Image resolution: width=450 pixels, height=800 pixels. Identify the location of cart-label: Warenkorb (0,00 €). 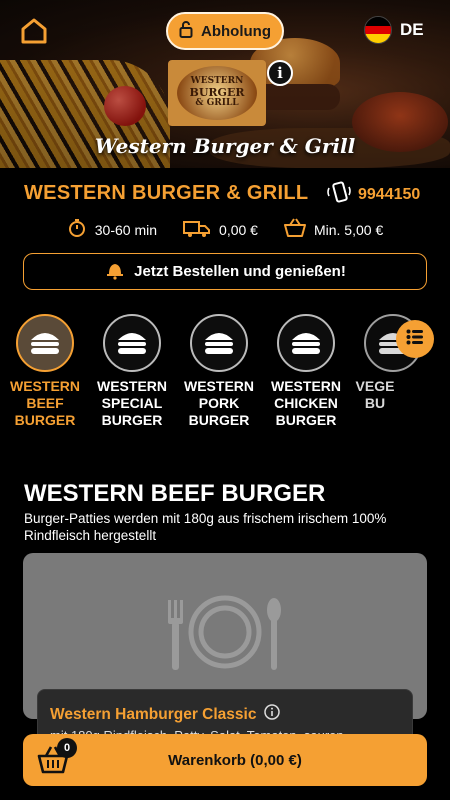
(235, 760).